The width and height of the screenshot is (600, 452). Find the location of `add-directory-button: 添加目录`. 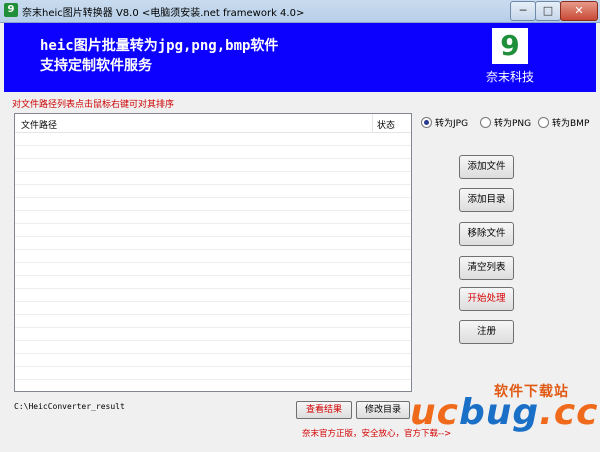

add-directory-button: 添加目录 is located at coordinates (486, 200).